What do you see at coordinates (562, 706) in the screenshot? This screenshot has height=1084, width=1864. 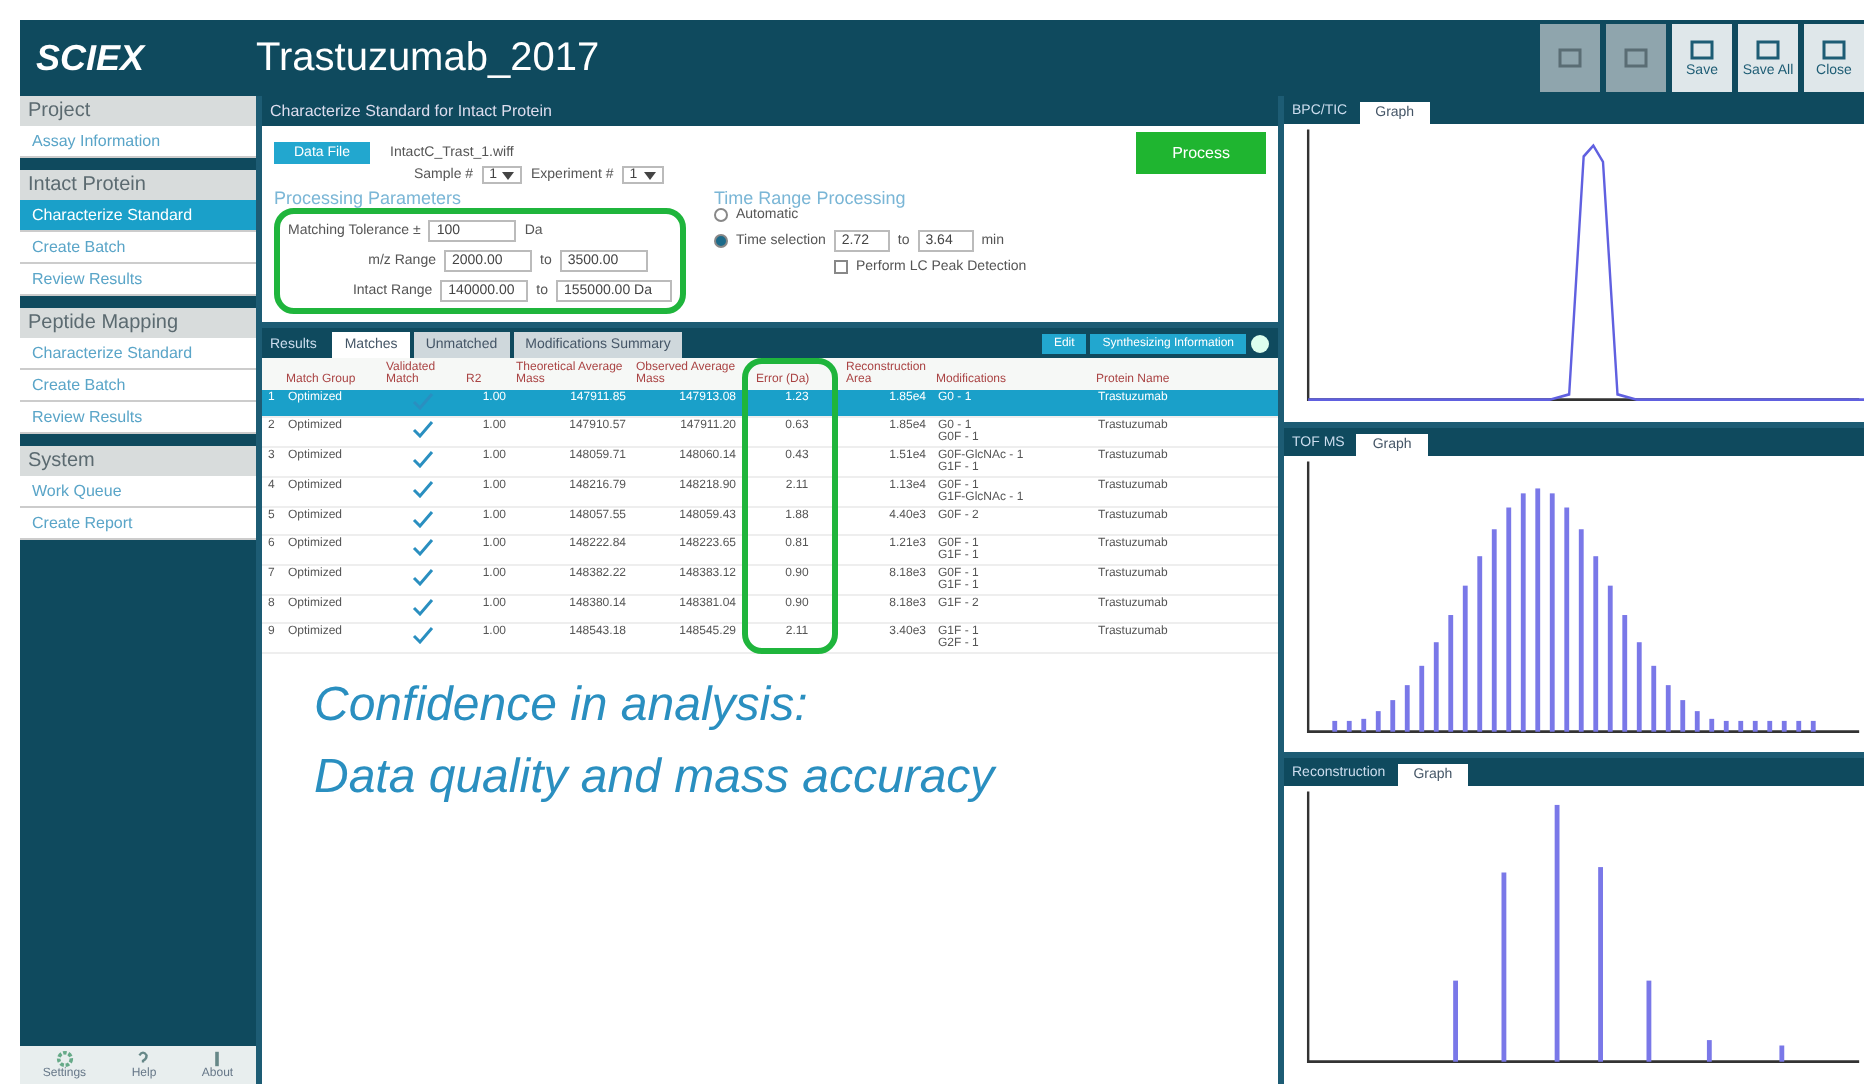 I see `caption-text: Confidence in analysis:` at bounding box center [562, 706].